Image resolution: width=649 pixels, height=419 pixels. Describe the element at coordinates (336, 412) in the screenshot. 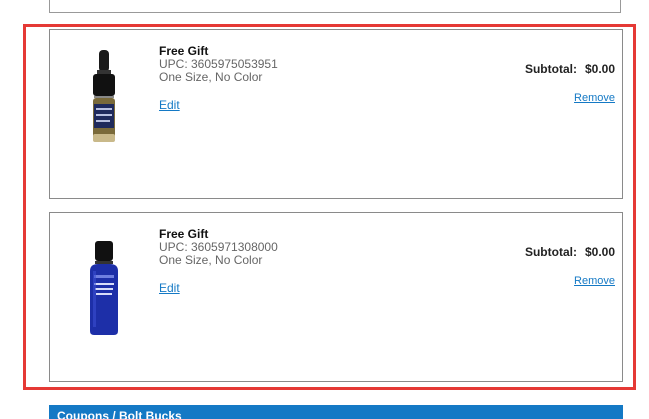

I see `coupons-bar: Coupons / Bolt Bucks` at that location.